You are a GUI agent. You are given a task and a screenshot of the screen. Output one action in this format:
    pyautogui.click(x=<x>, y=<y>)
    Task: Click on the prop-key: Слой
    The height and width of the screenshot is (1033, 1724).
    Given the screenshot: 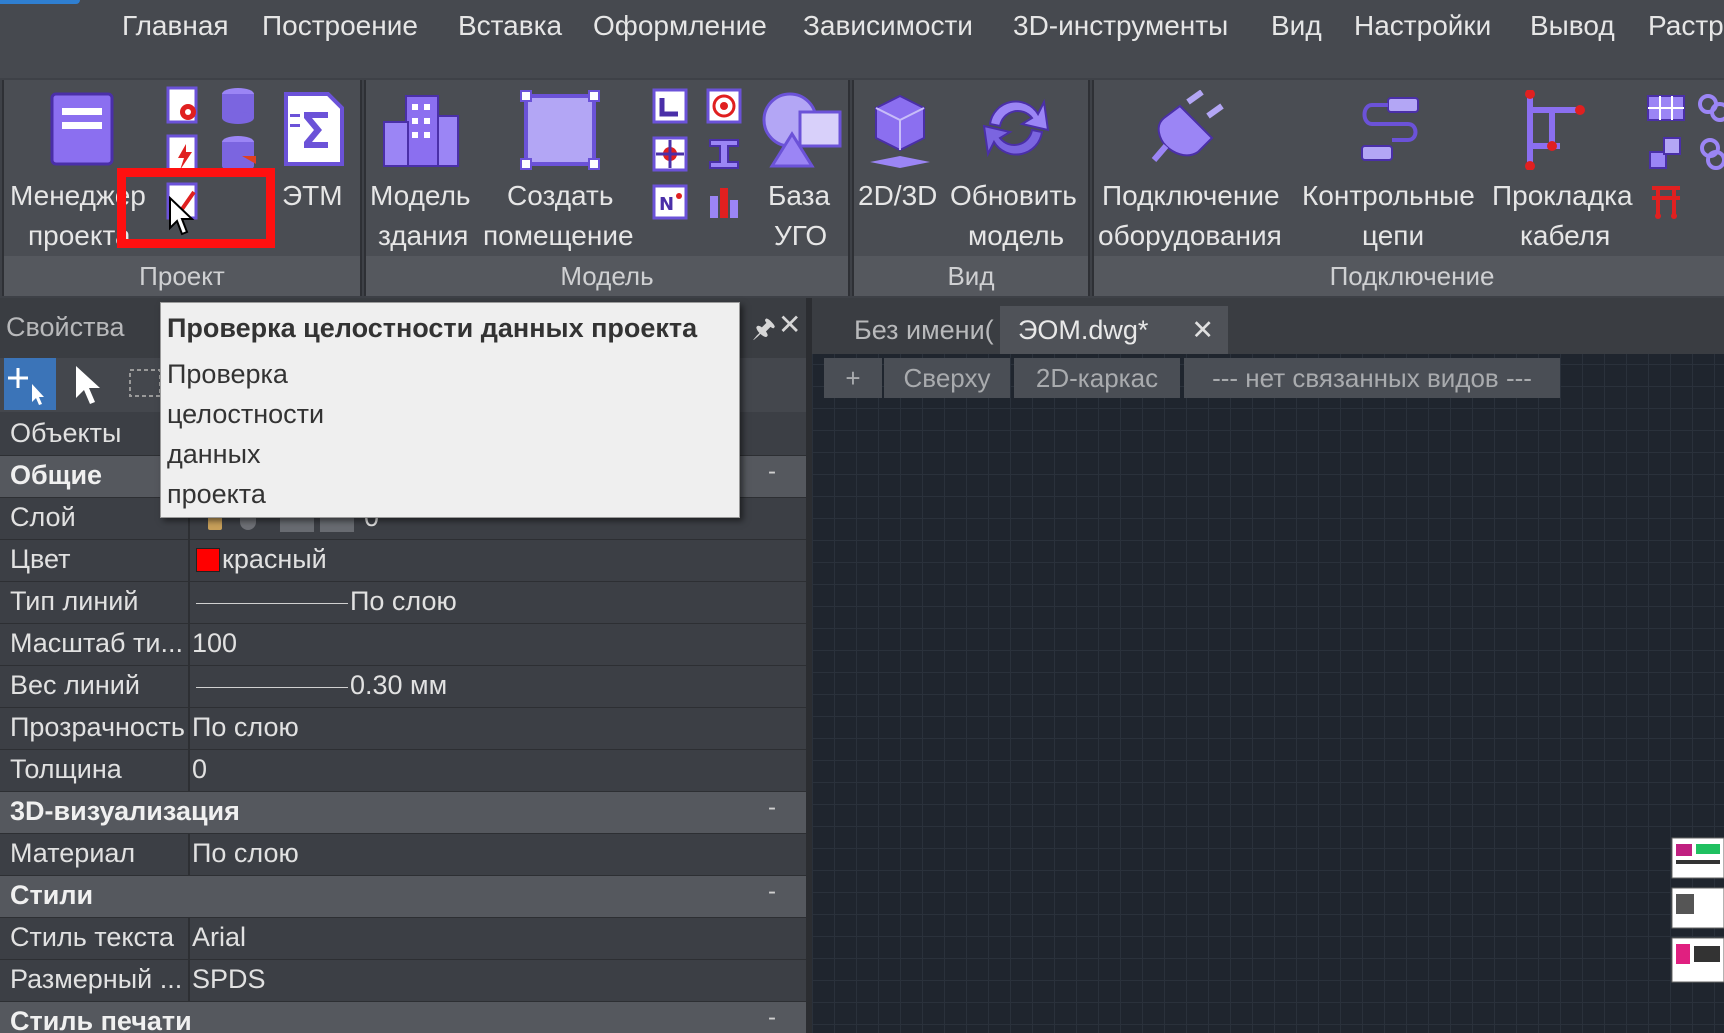 What is the action you would take?
    pyautogui.click(x=43, y=517)
    